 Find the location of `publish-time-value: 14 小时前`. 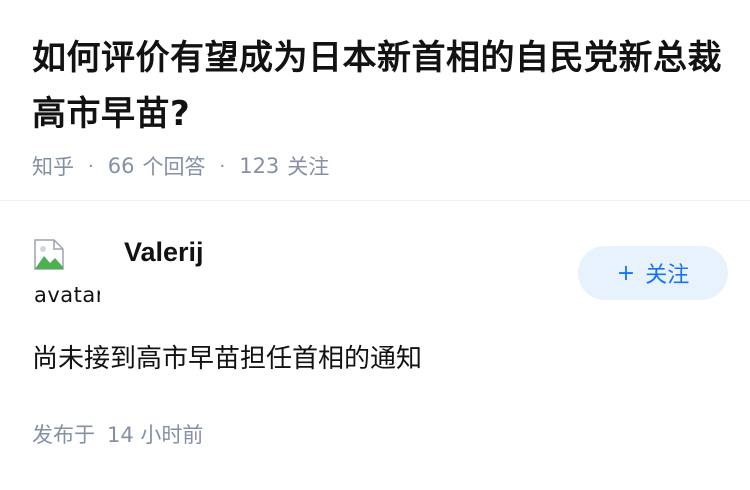

publish-time-value: 14 小时前 is located at coordinates (155, 435).